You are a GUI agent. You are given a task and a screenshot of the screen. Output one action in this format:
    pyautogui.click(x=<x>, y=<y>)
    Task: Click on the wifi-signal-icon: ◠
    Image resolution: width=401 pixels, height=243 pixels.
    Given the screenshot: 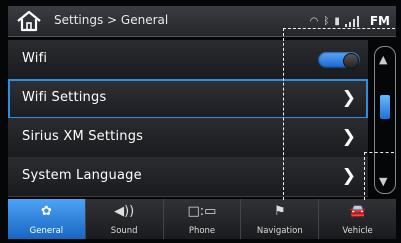 What is the action you would take?
    pyautogui.click(x=314, y=21)
    